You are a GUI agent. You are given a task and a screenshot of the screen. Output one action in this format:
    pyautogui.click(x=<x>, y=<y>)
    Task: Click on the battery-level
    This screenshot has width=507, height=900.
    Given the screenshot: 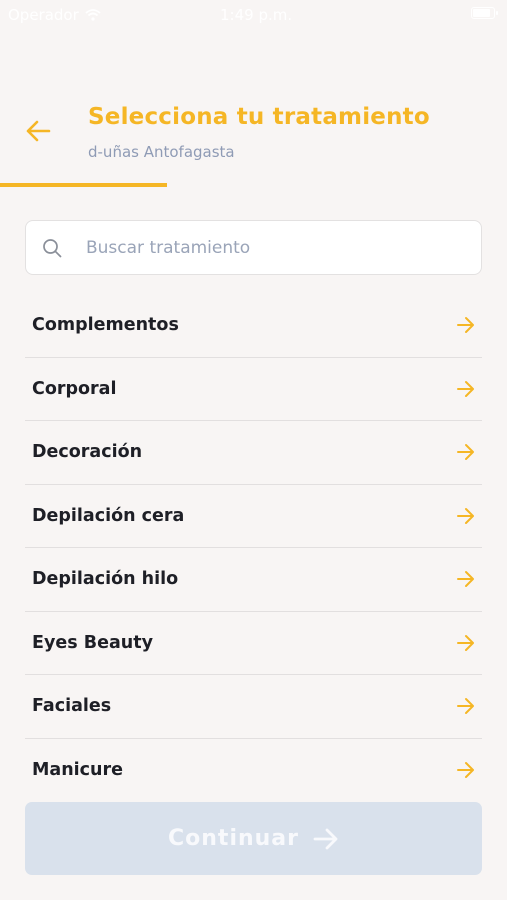 What is the action you would take?
    pyautogui.click(x=481, y=13)
    